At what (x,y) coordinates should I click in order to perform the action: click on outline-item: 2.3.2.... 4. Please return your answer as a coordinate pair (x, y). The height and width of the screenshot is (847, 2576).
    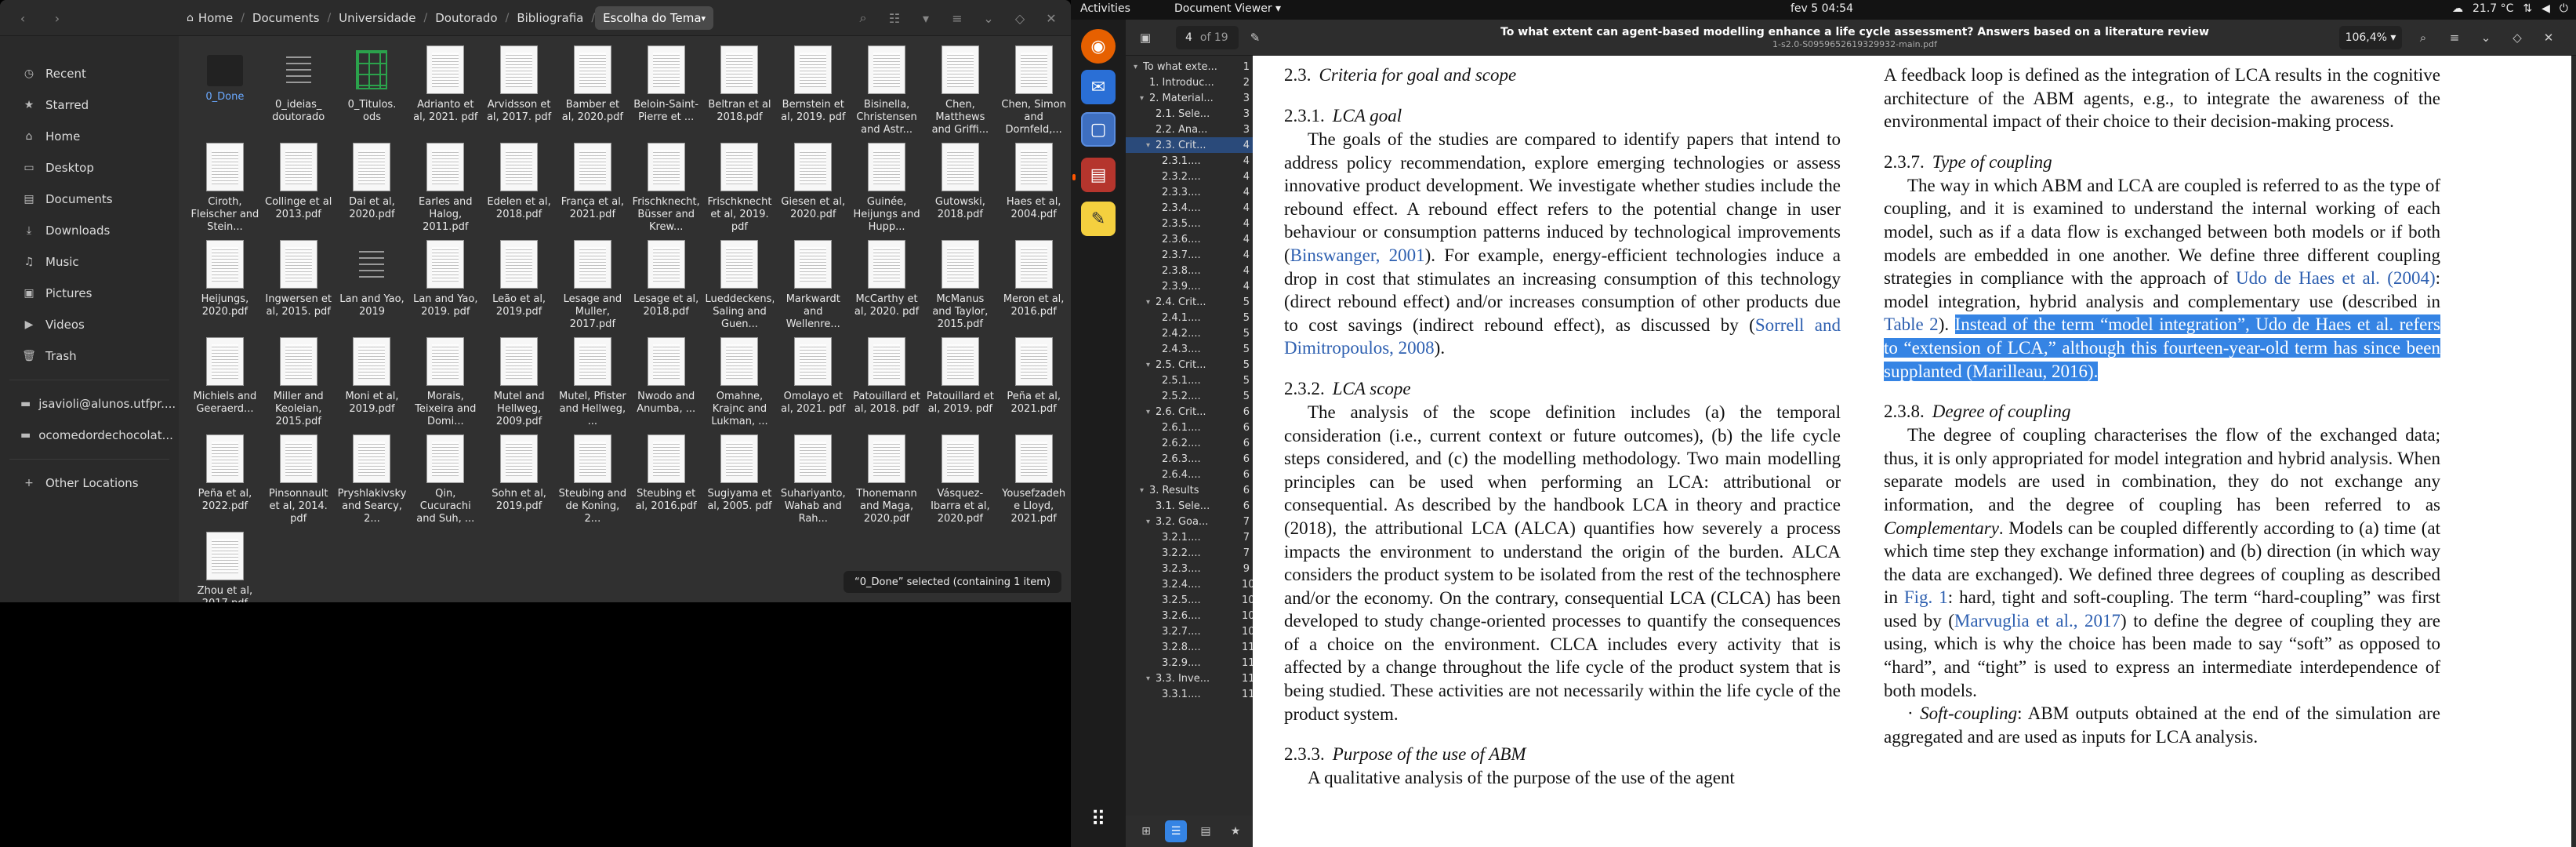
    Looking at the image, I should click on (1189, 176).